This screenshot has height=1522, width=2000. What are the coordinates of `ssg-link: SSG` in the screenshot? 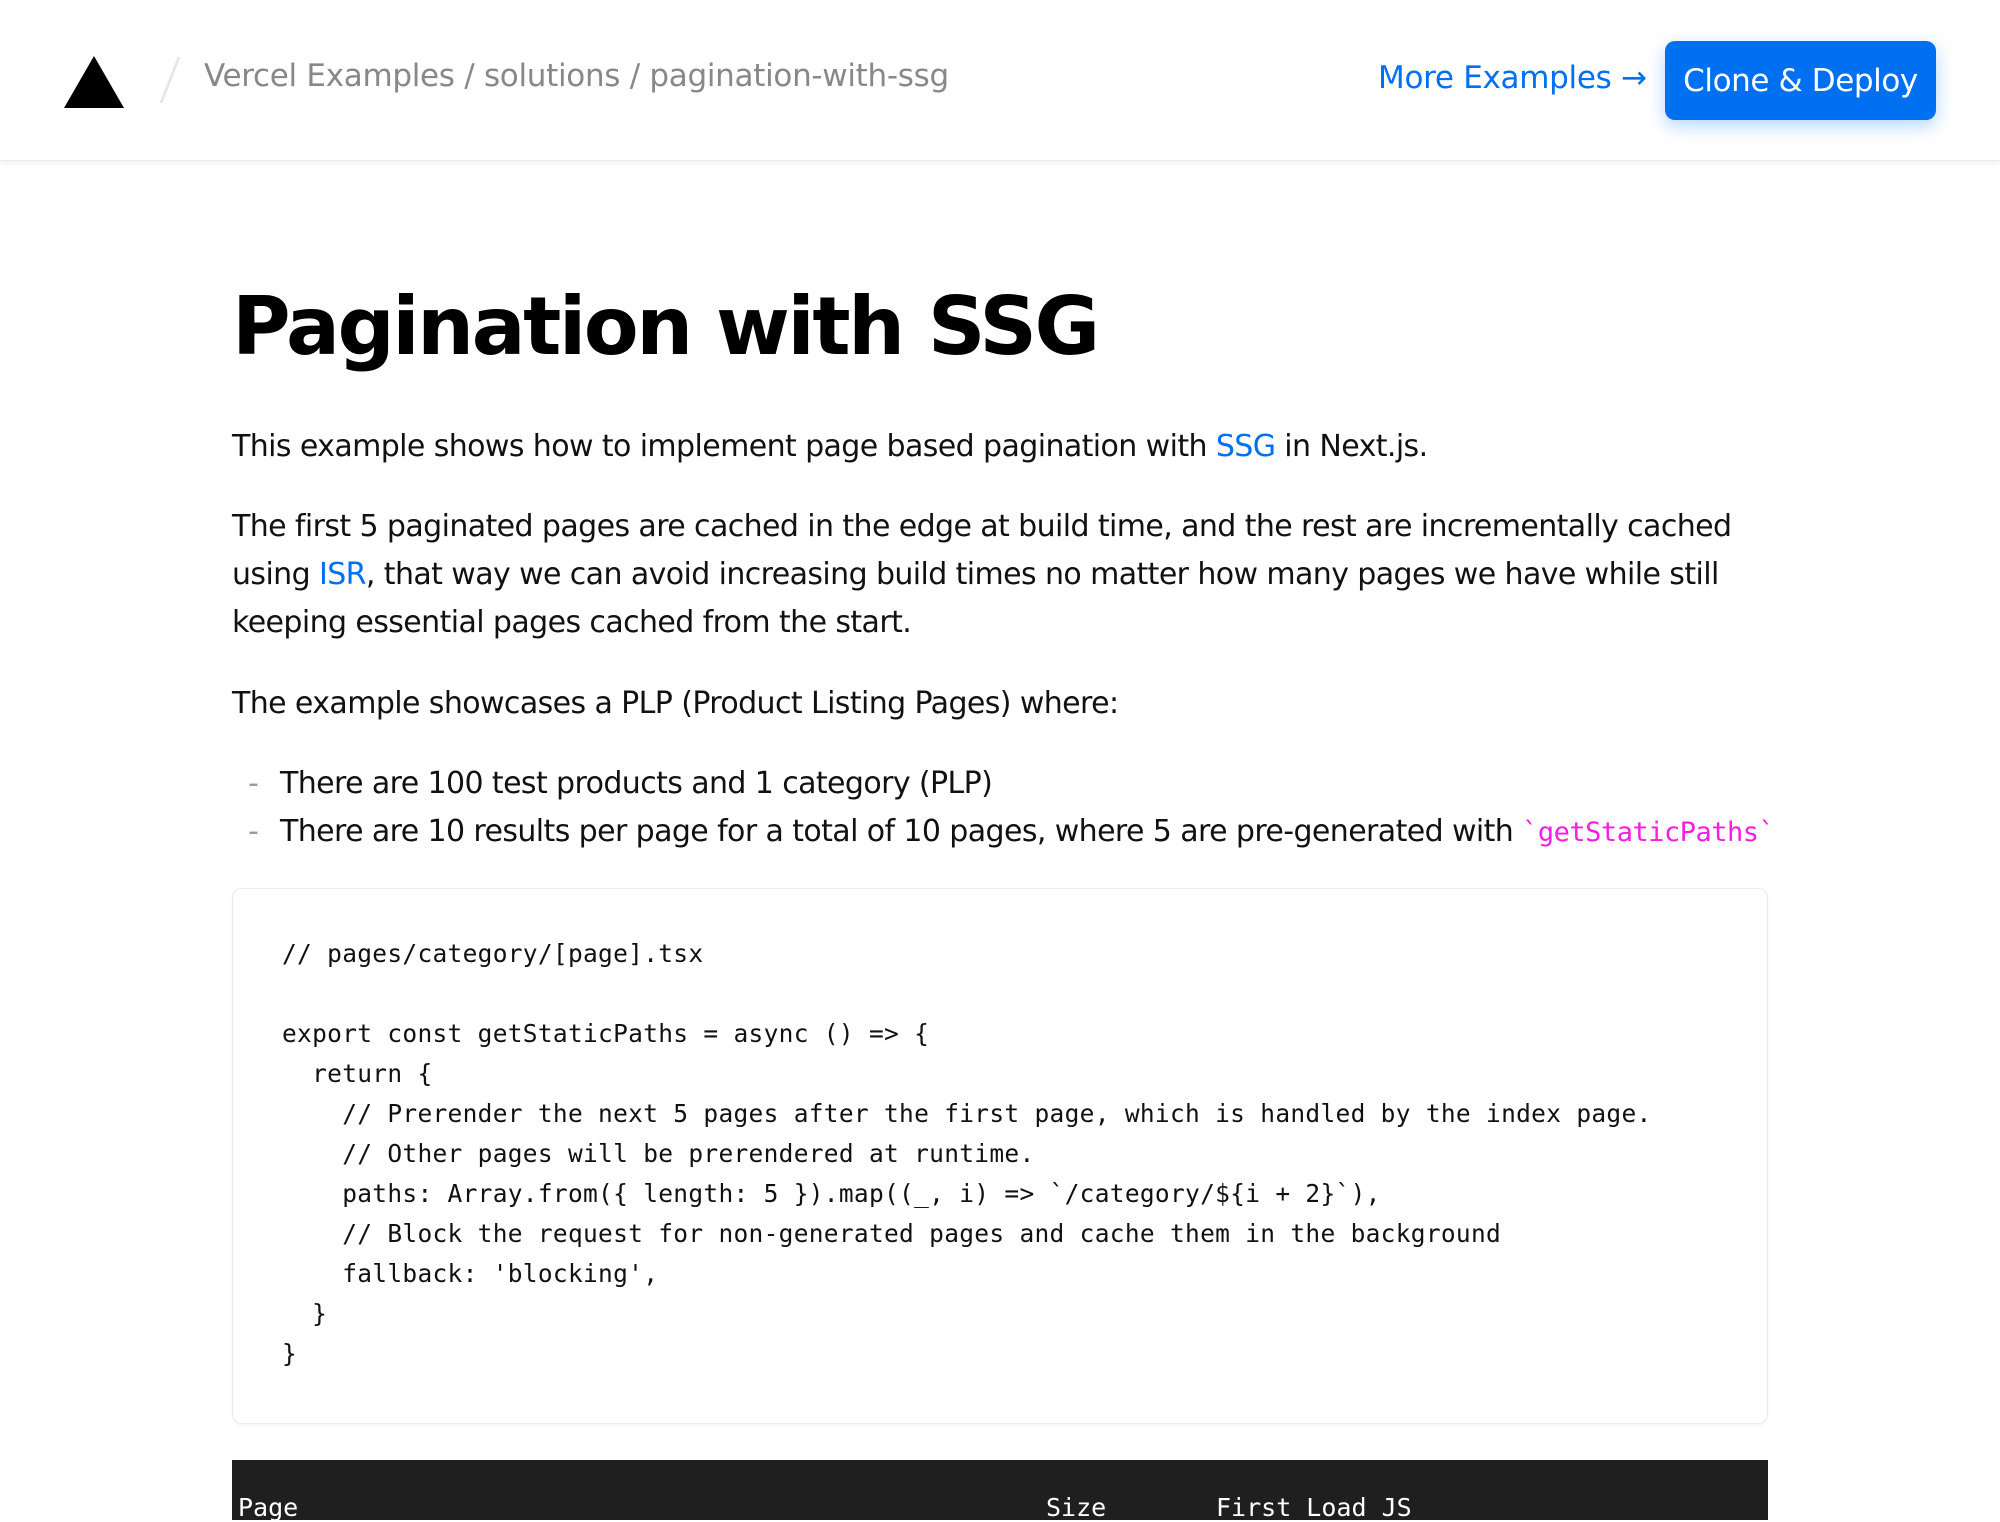 It's located at (1246, 446).